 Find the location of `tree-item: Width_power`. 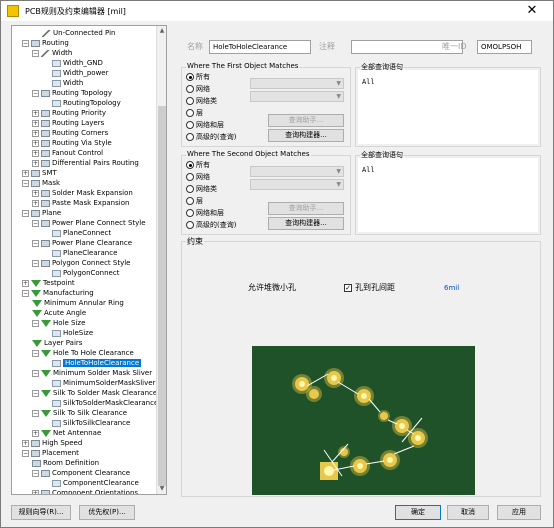

tree-item: Width_power is located at coordinates (80, 73).